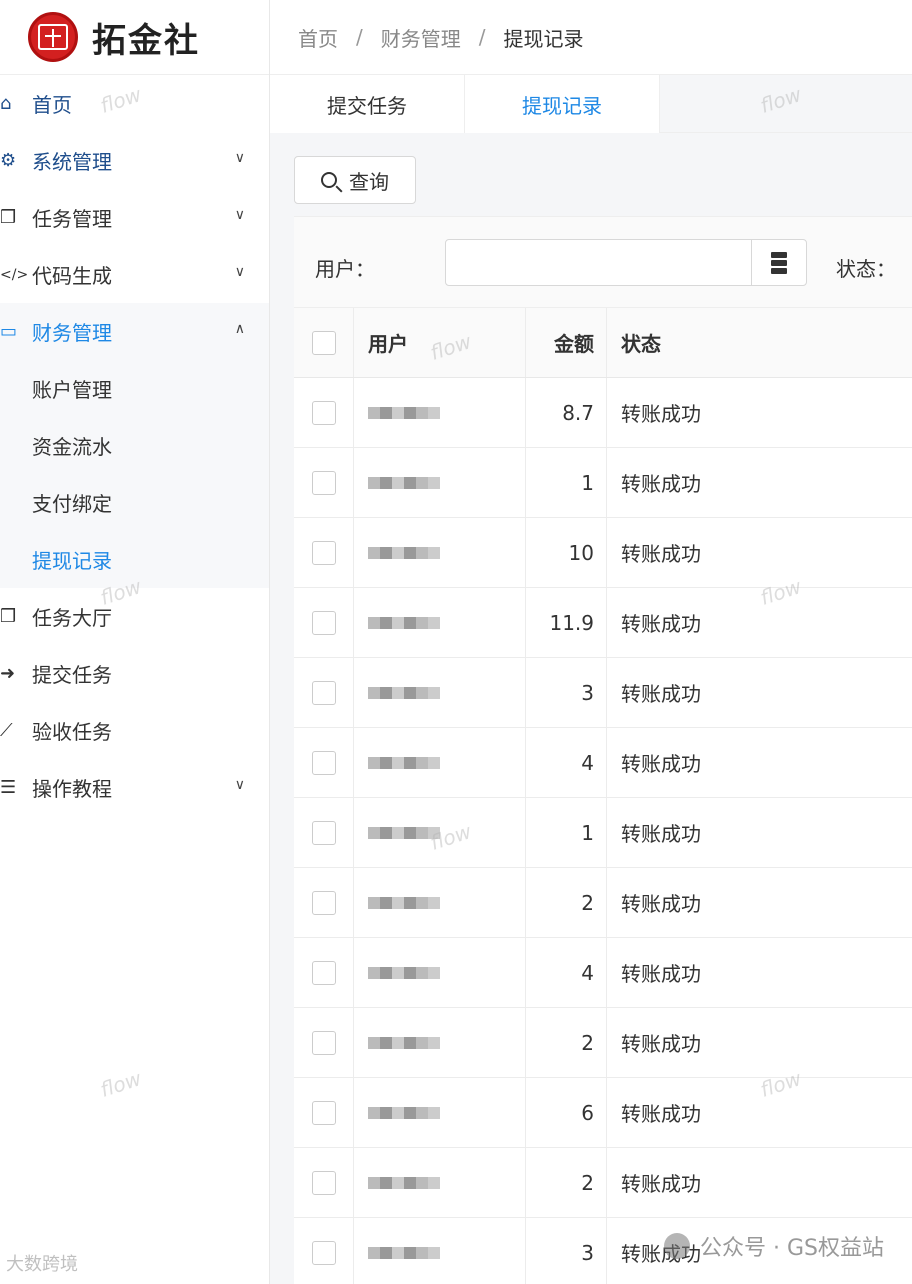 This screenshot has height=1284, width=912. I want to click on sidebar-item-finance: ▭ 财务管理 ∧, so click(134, 331).